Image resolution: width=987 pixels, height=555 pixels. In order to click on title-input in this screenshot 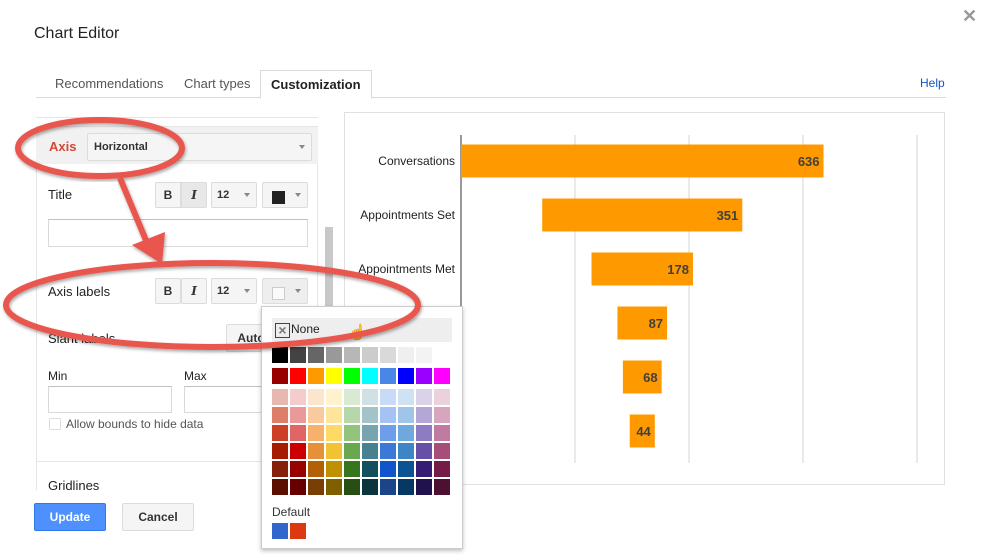, I will do `click(178, 233)`.